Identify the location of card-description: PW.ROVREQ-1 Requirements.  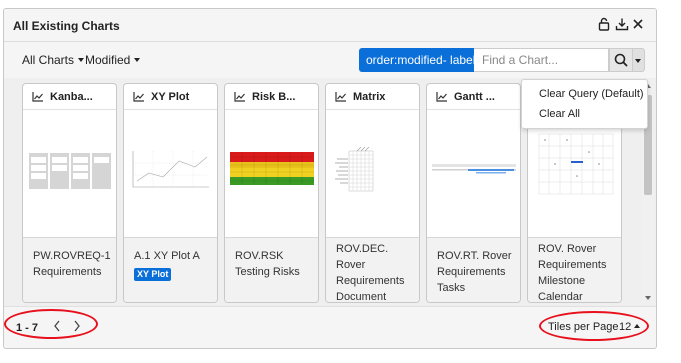
(72, 264).